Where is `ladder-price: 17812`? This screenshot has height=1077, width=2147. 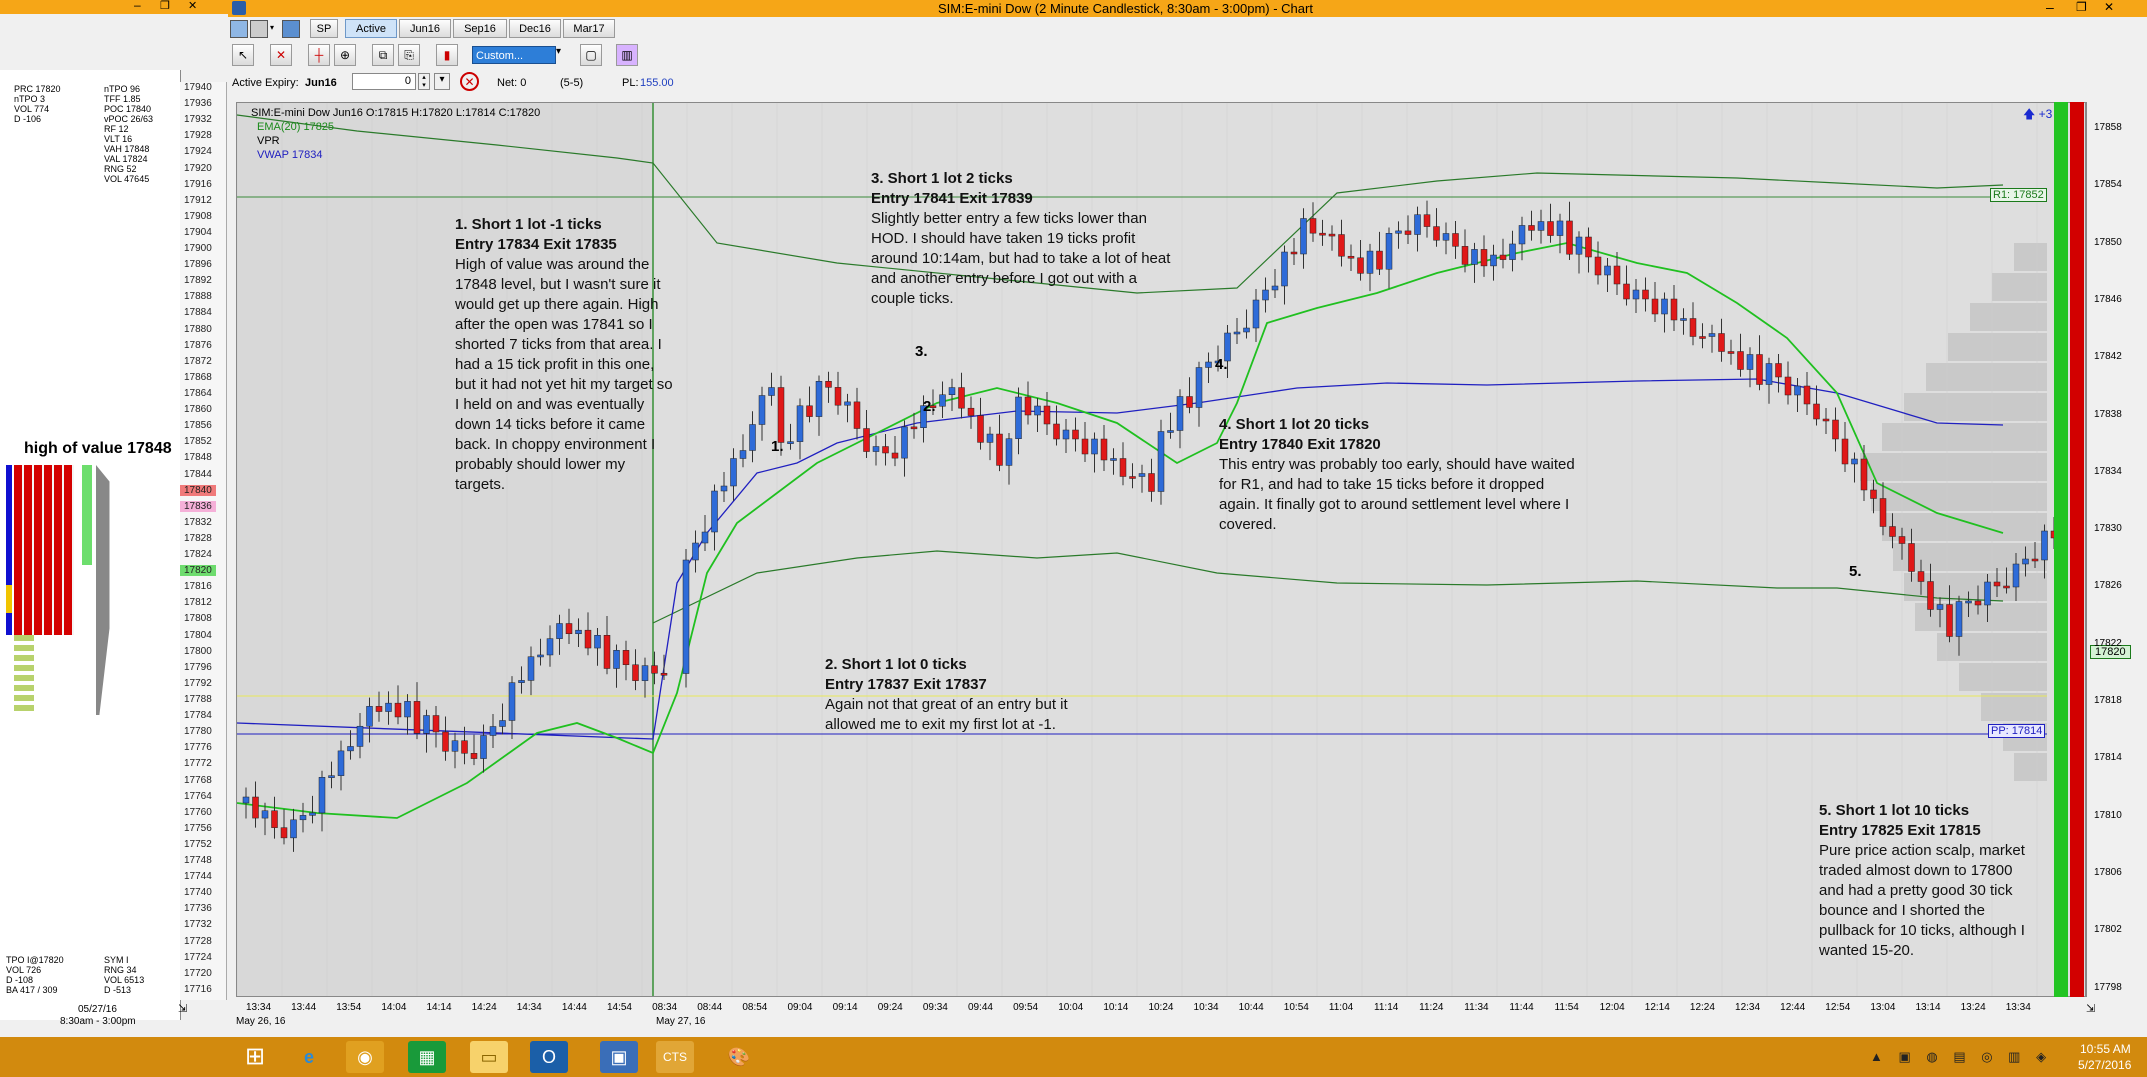
ladder-price: 17812 is located at coordinates (198, 602).